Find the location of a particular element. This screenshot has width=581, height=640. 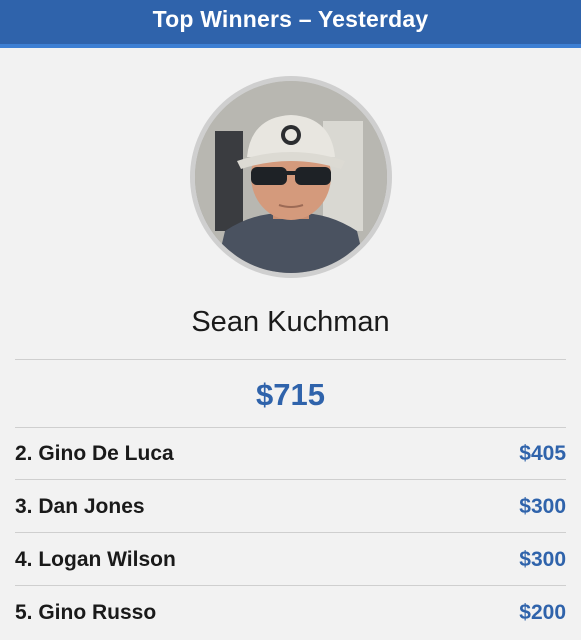

list-item: 4. Logan Wilson $300 is located at coordinates (290, 560).